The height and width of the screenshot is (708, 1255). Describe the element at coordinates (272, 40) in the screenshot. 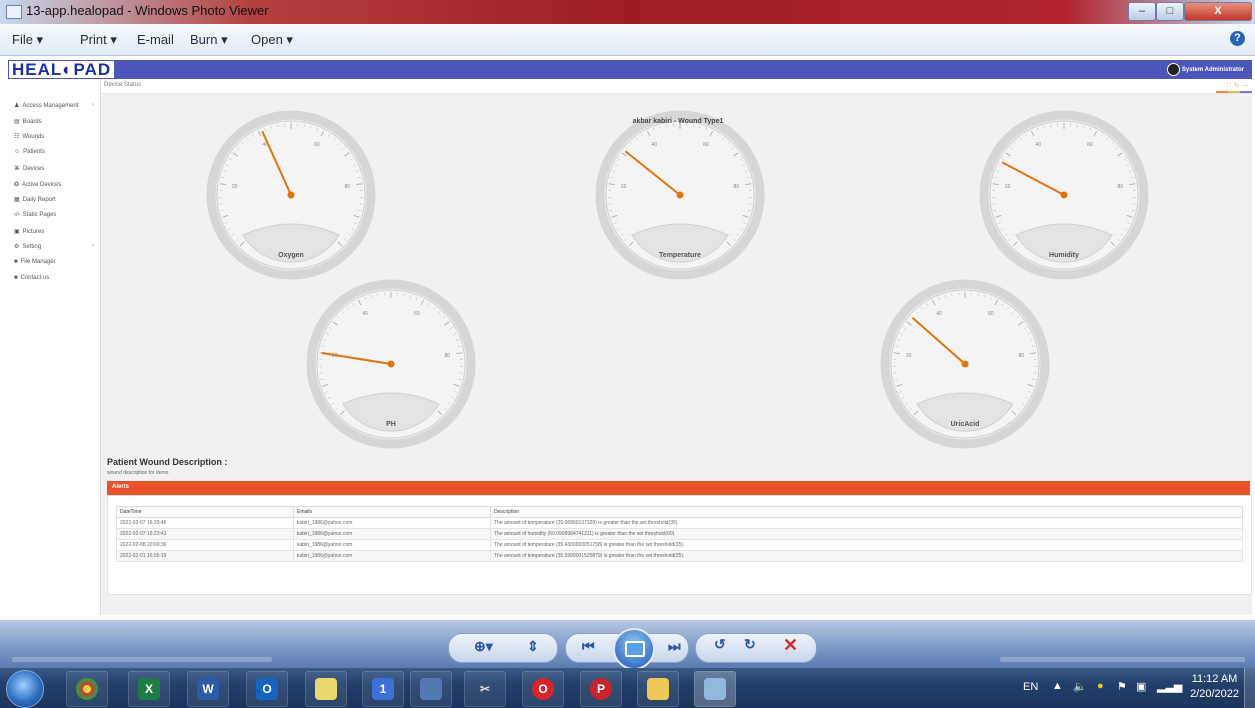

I see `menu-open: Open ▾` at that location.